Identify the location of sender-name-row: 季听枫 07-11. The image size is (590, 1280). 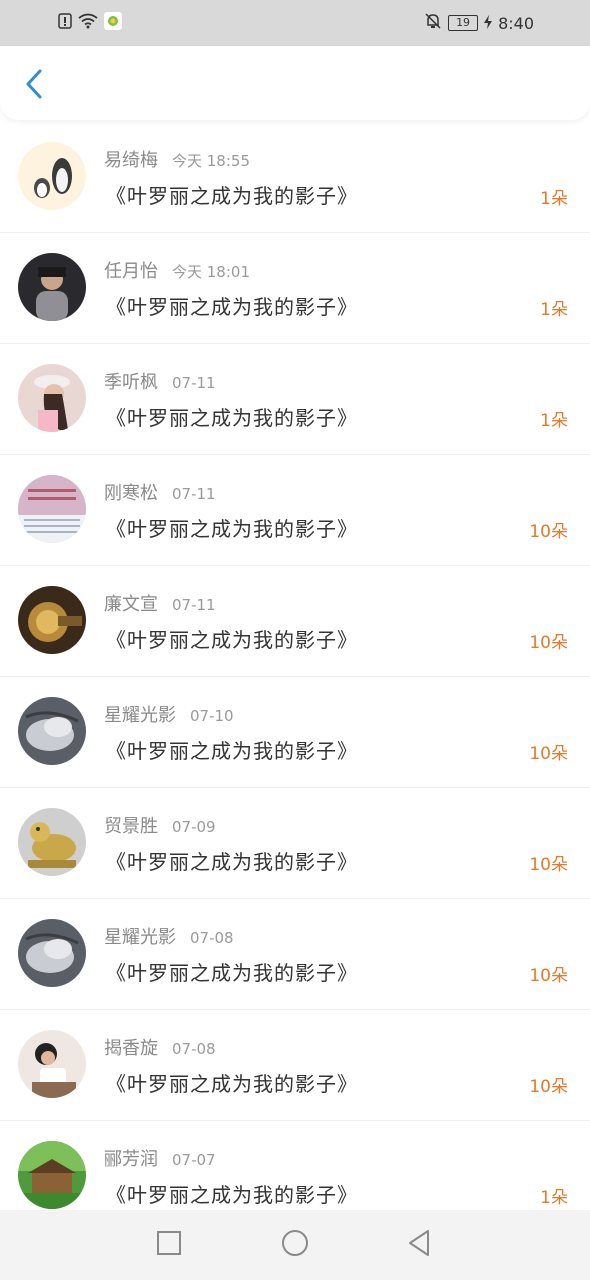
(160, 381).